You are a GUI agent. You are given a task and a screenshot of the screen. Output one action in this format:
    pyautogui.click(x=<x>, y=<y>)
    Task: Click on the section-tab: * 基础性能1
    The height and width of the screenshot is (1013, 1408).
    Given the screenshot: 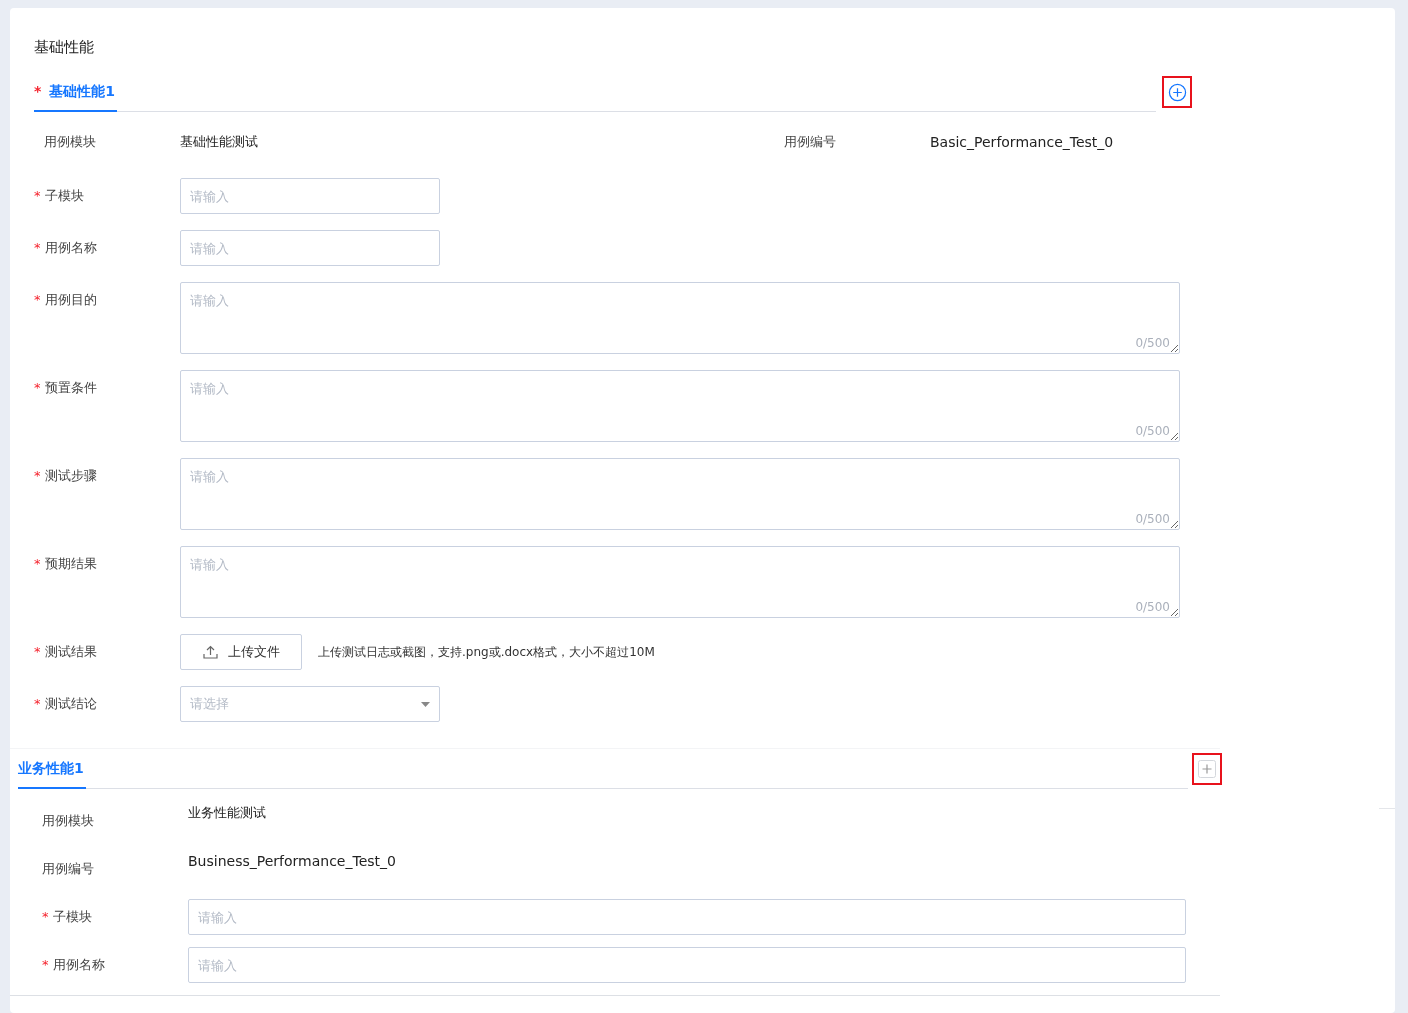 What is the action you would take?
    pyautogui.click(x=76, y=96)
    